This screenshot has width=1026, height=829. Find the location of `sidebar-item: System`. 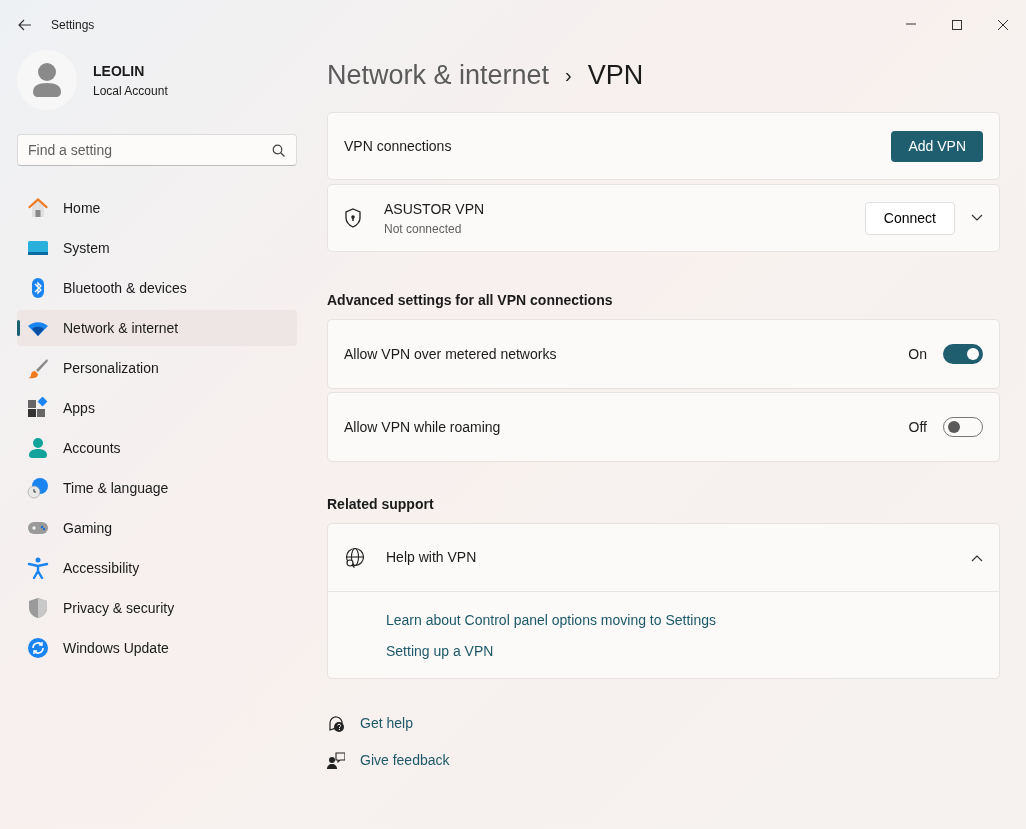

sidebar-item: System is located at coordinates (157, 248).